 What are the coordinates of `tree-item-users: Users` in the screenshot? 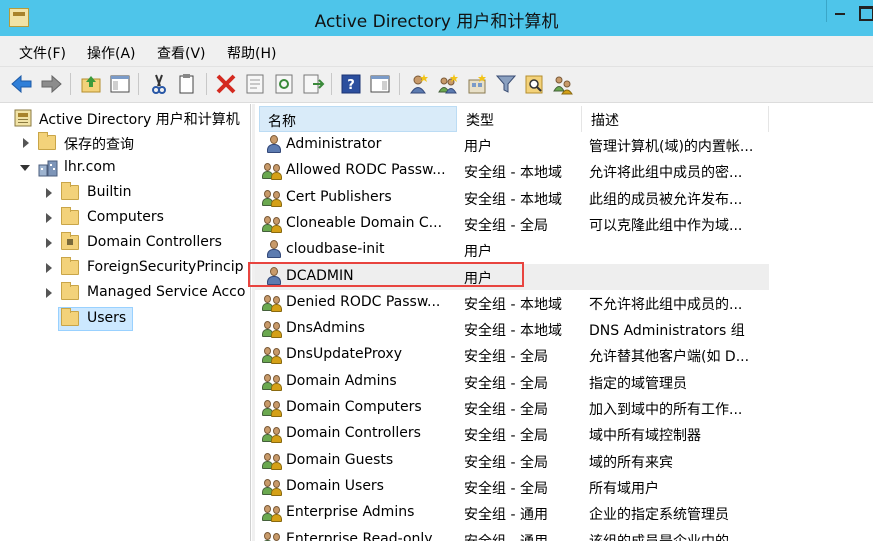 It's located at (128, 319).